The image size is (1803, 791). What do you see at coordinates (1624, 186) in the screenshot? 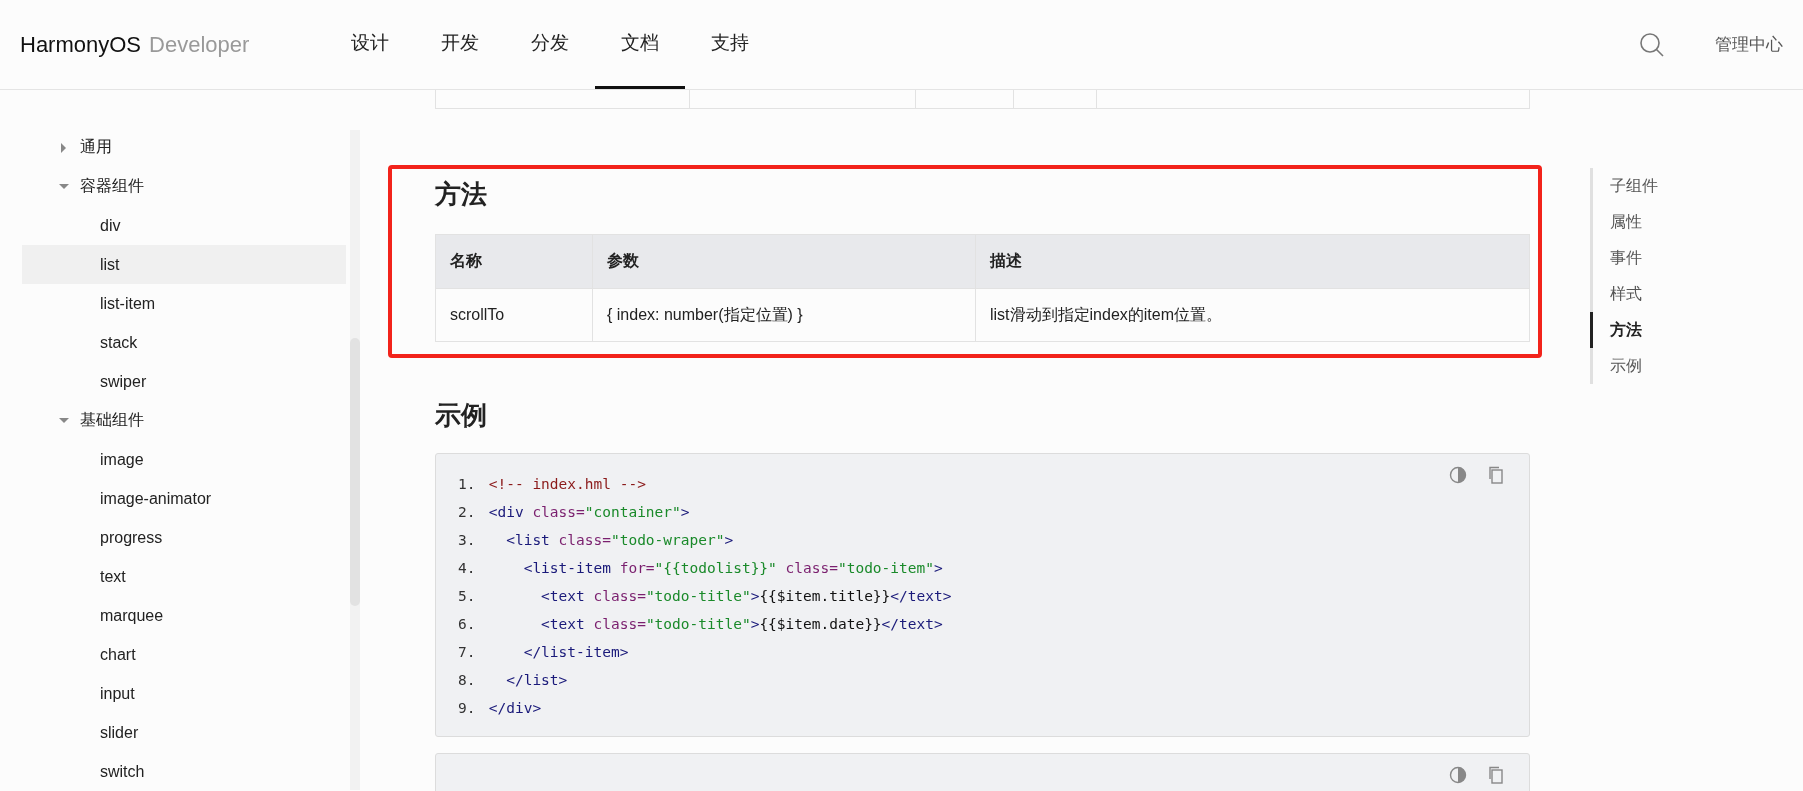
I see `toc-link: 子组件` at bounding box center [1624, 186].